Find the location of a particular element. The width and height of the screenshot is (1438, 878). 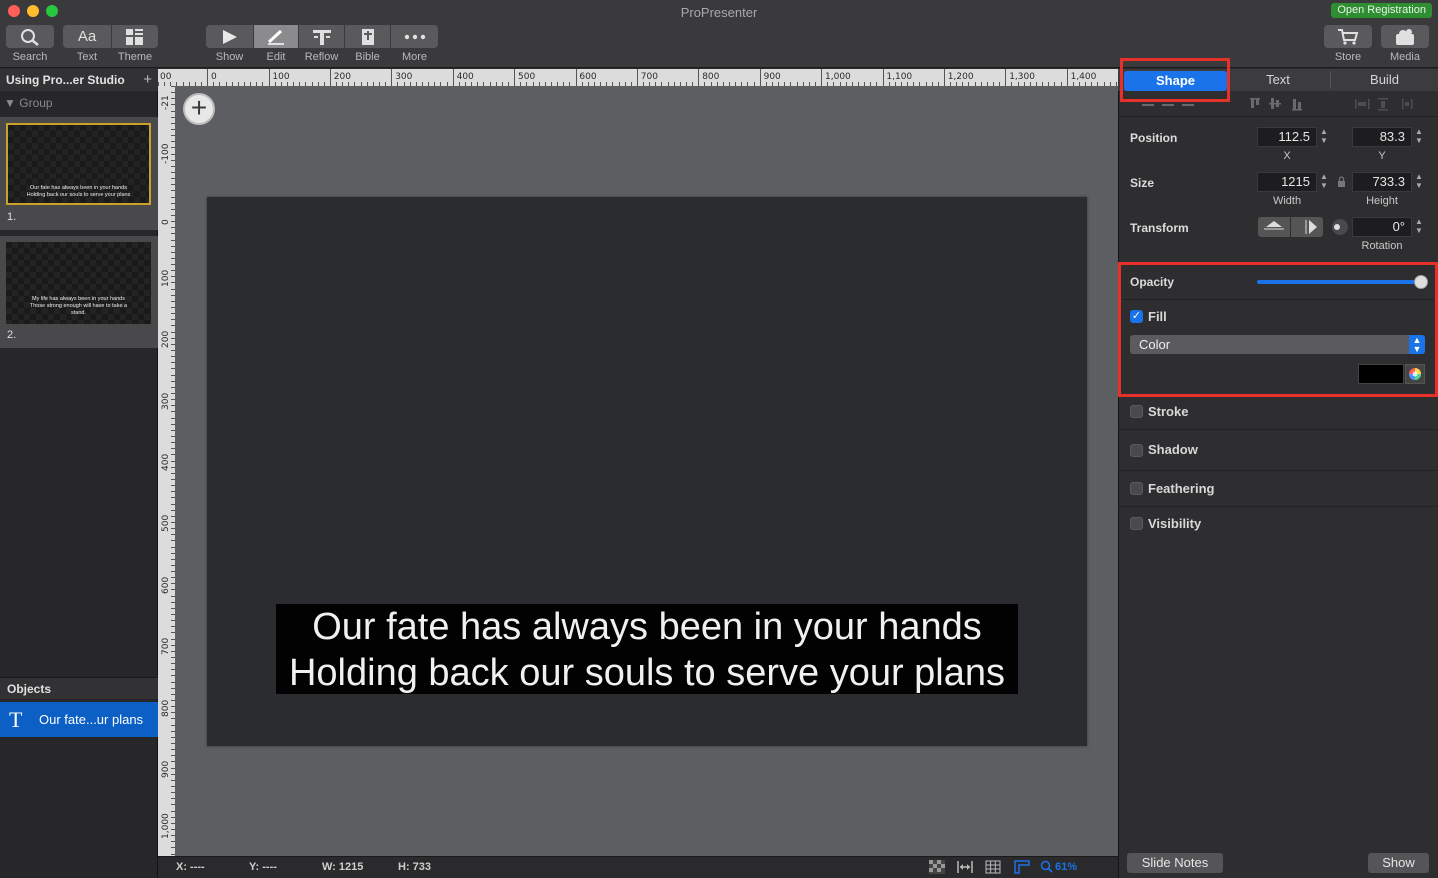

slide-notes-button: Slide Notes is located at coordinates (1175, 863).